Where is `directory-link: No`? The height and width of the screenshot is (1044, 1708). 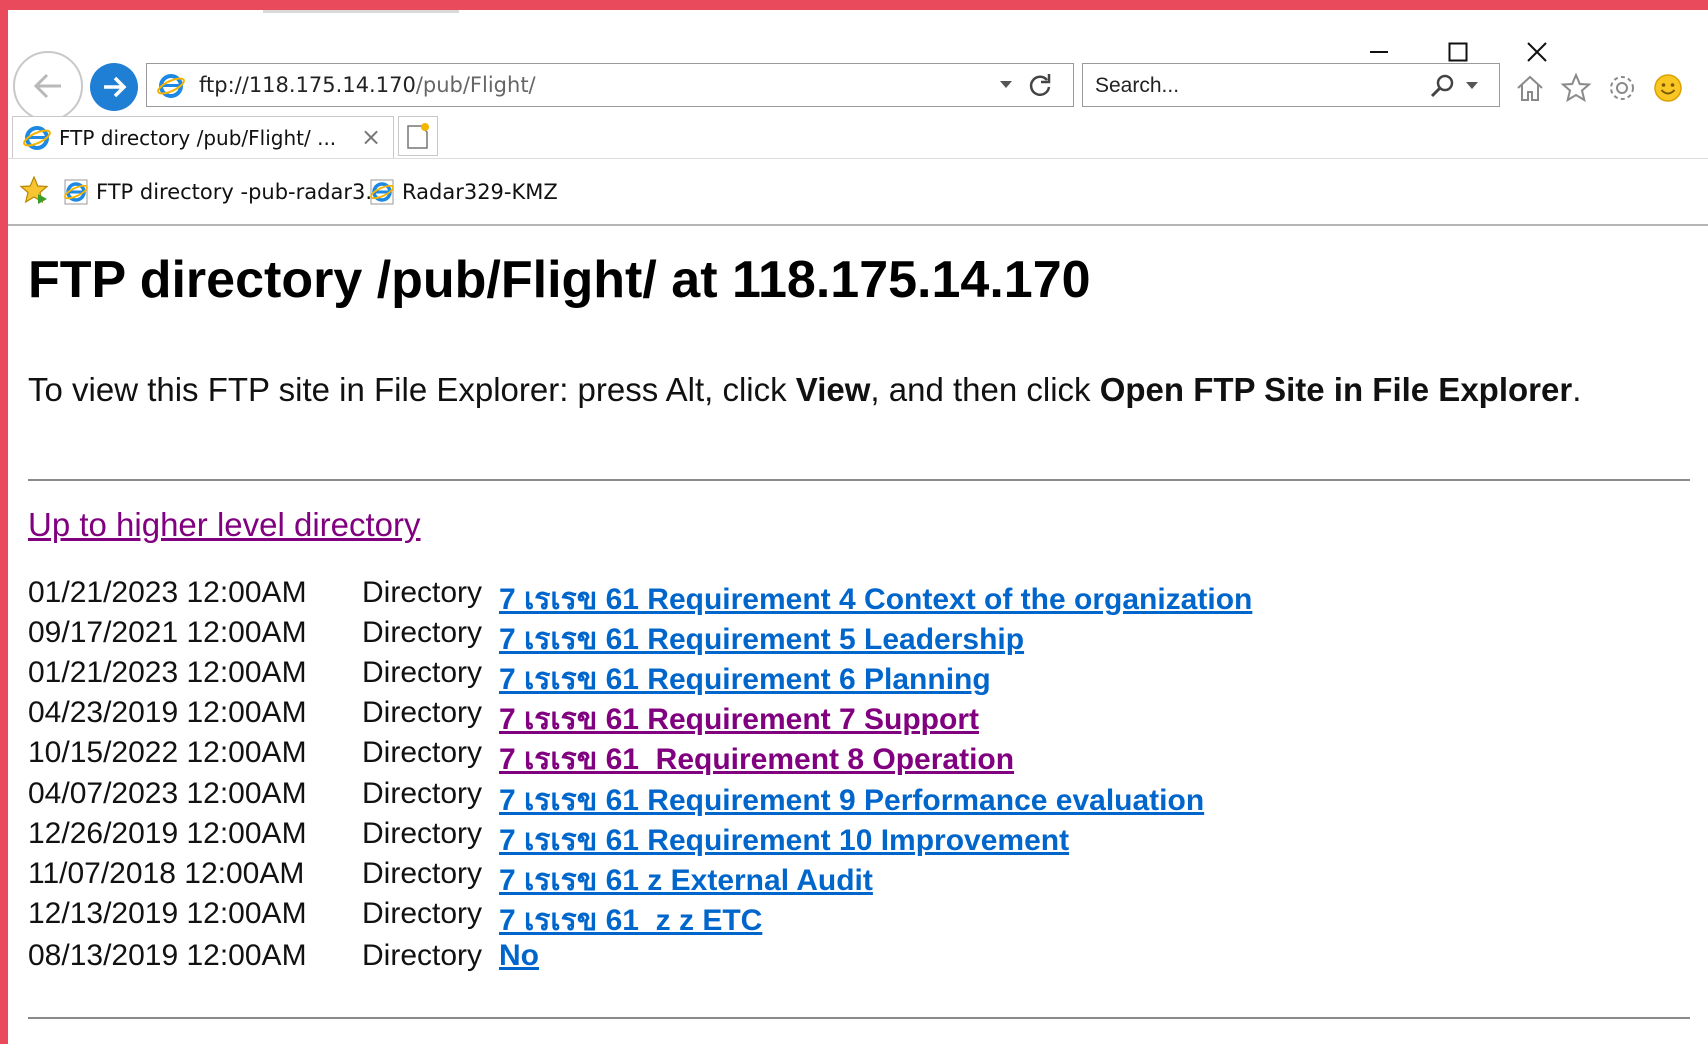
directory-link: No is located at coordinates (519, 956).